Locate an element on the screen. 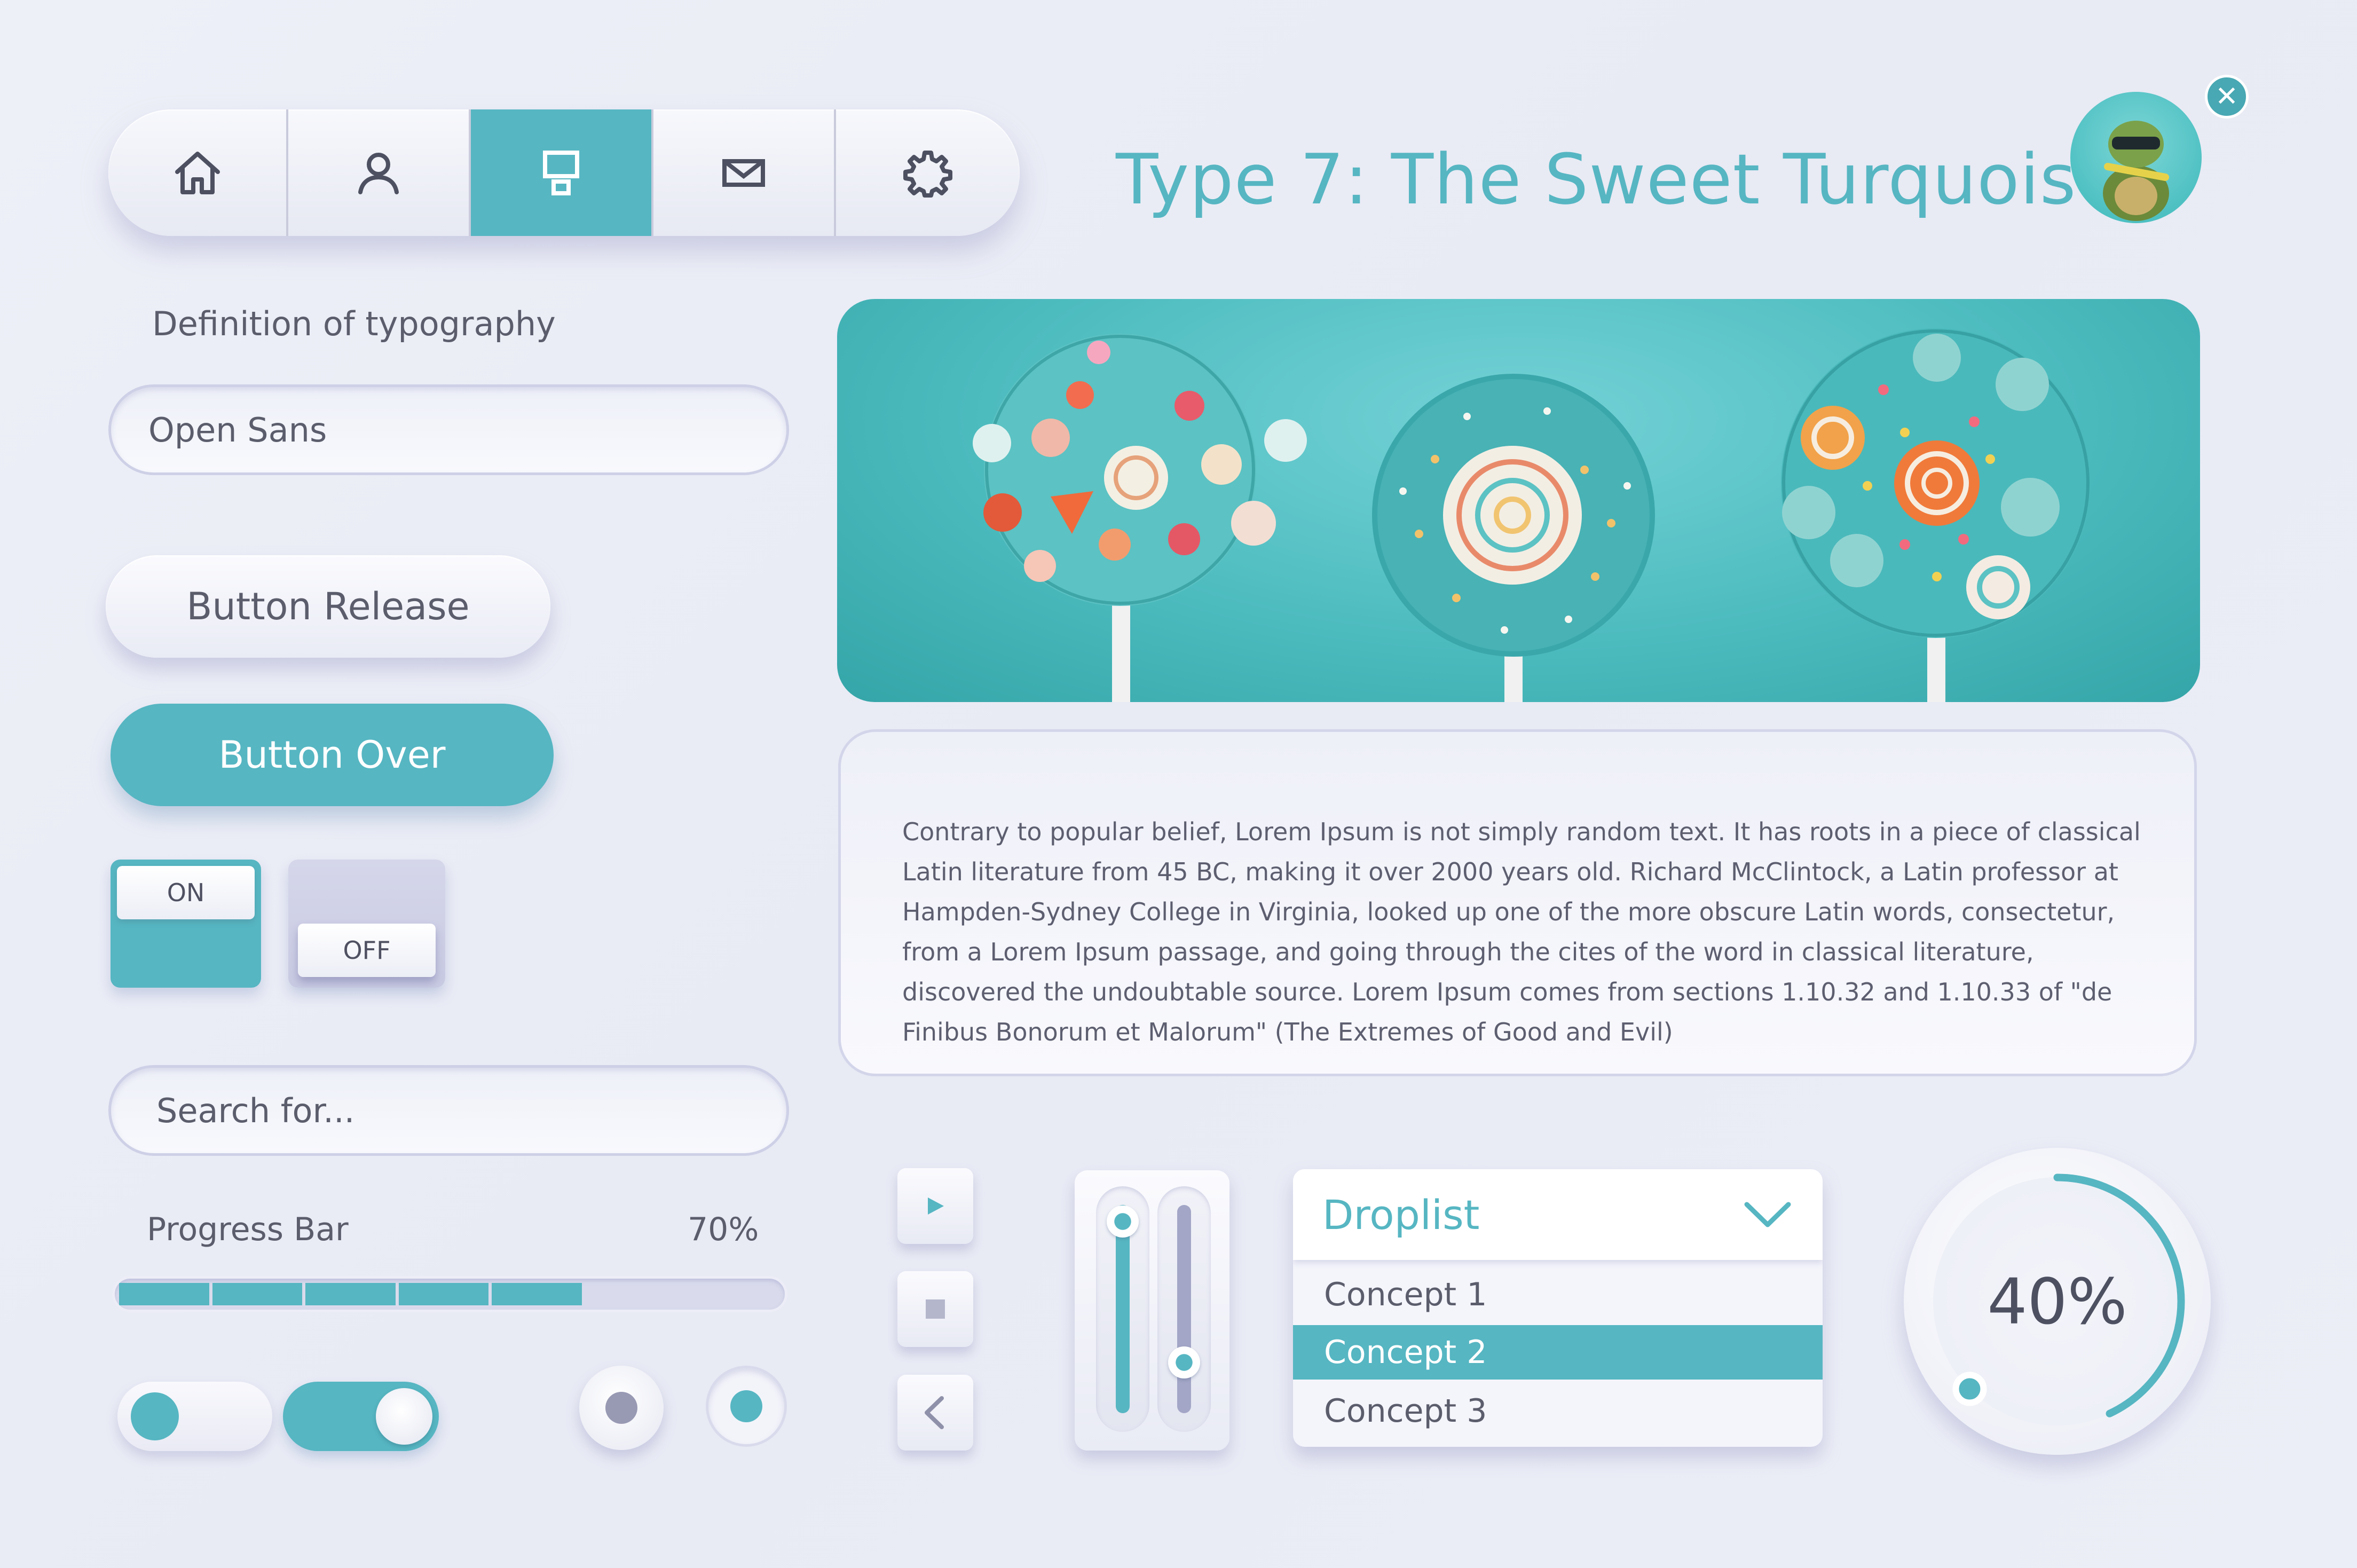  droplist-option-selected: Concept 2 is located at coordinates (1558, 1352).